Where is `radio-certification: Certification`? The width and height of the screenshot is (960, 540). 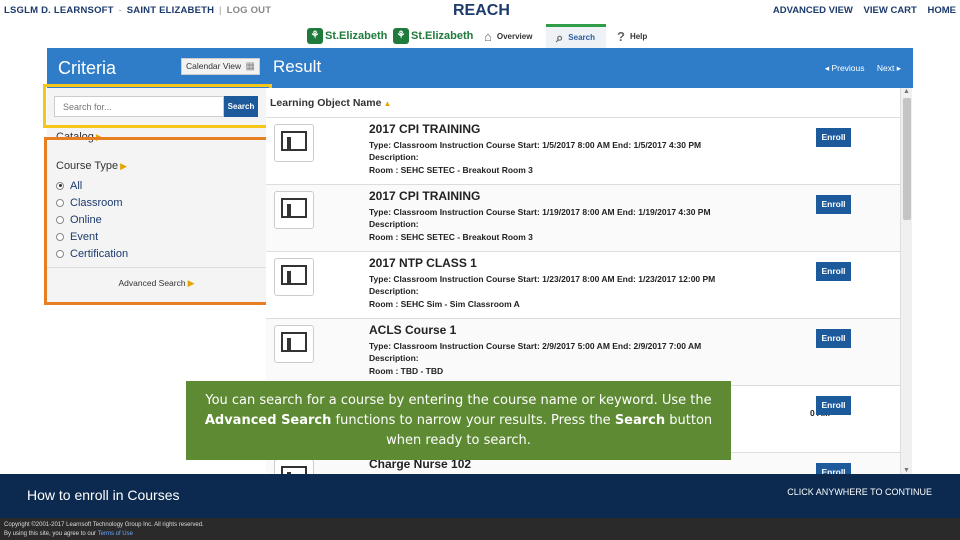
radio-certification: Certification is located at coordinates (92, 253).